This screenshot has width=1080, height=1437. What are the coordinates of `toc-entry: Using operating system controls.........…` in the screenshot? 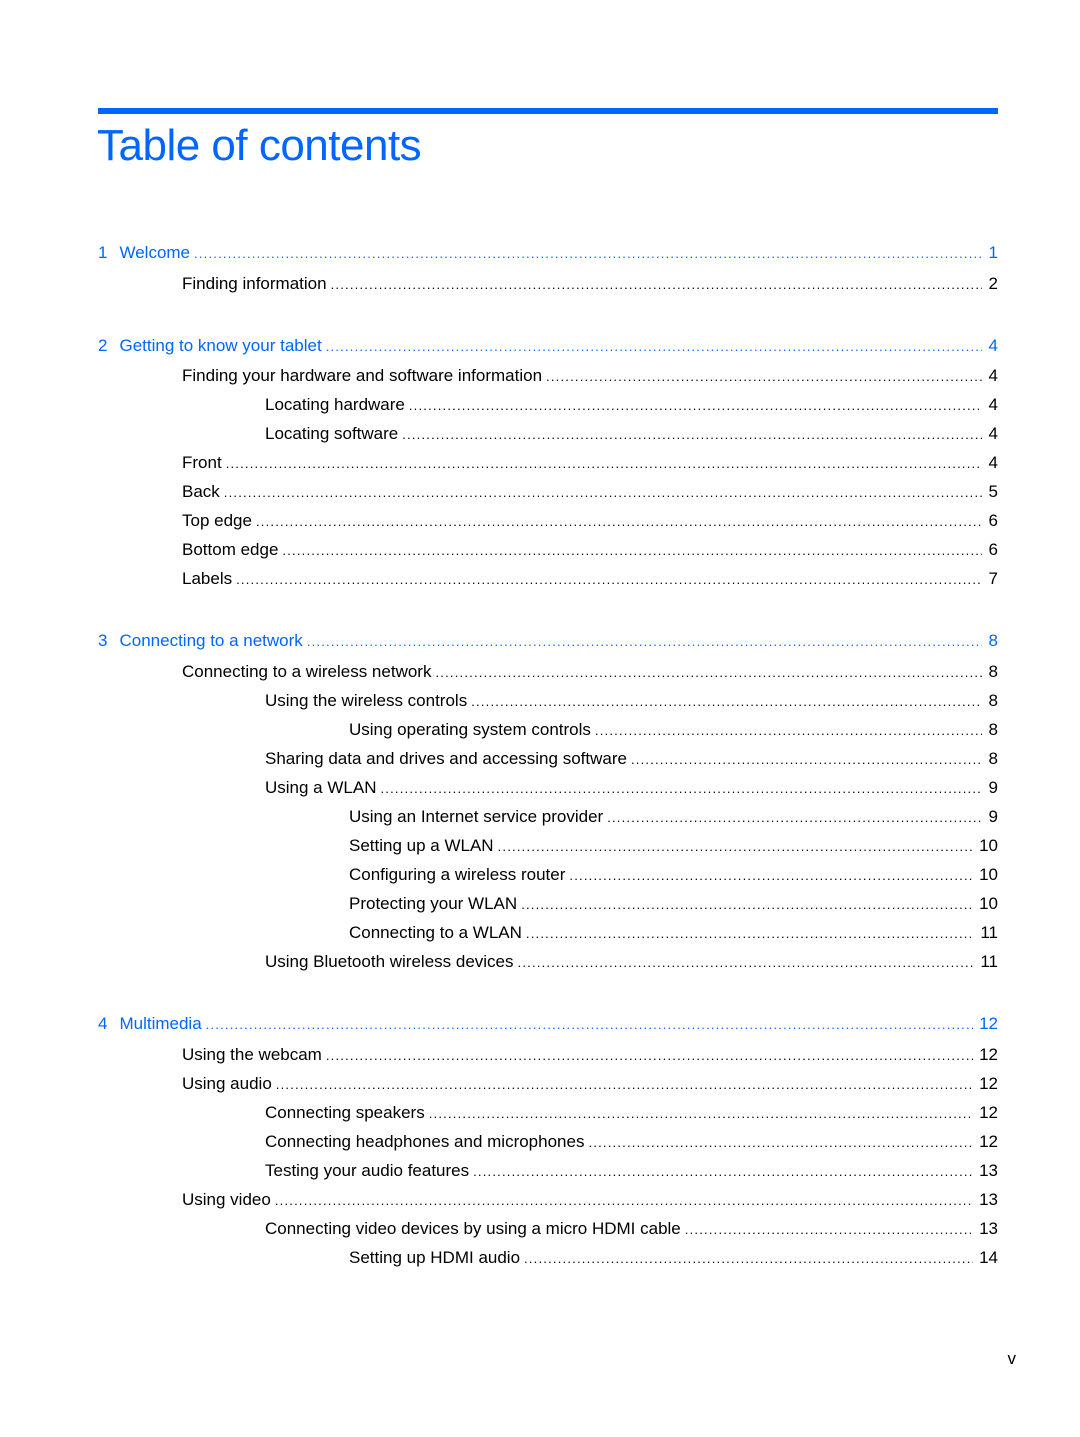 It's located at (548, 730).